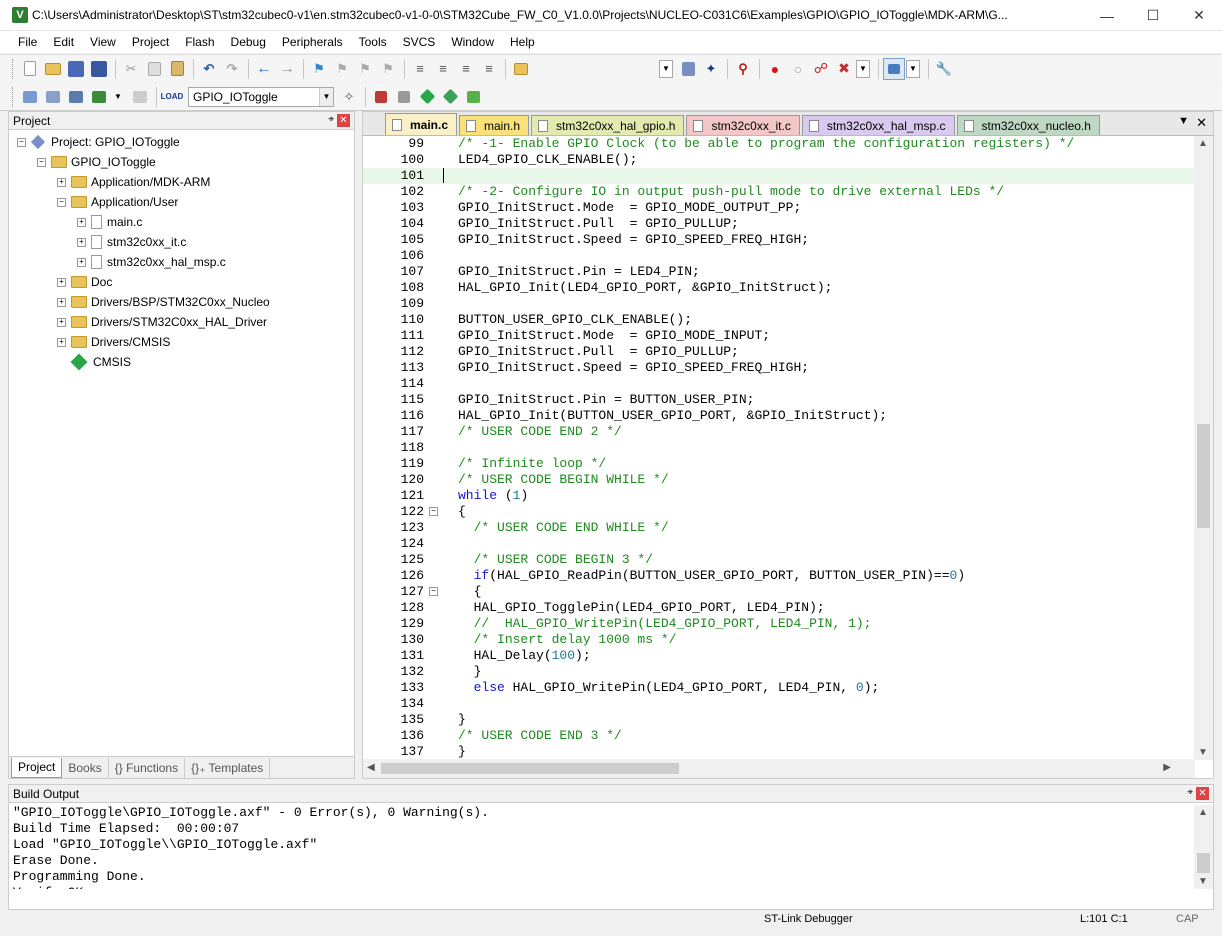  I want to click on save-all-icon, so click(99, 69).